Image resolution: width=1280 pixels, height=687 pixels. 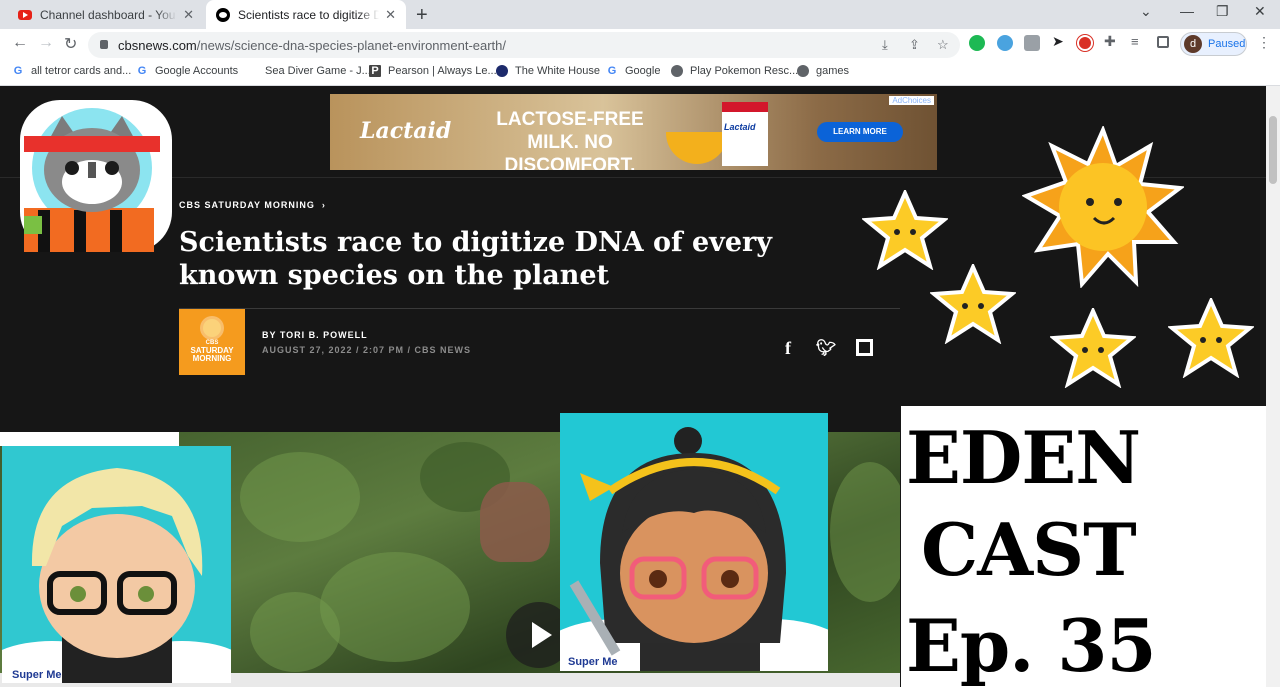 What do you see at coordinates (96, 176) in the screenshot?
I see `cat-mascot-sticker` at bounding box center [96, 176].